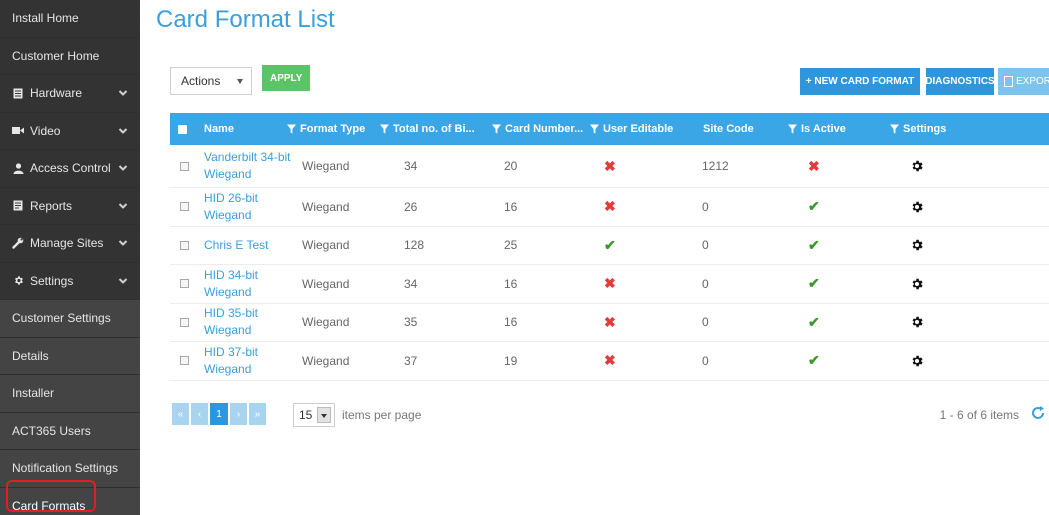 The height and width of the screenshot is (515, 1049). I want to click on prev-page-button: ‹, so click(199, 414).